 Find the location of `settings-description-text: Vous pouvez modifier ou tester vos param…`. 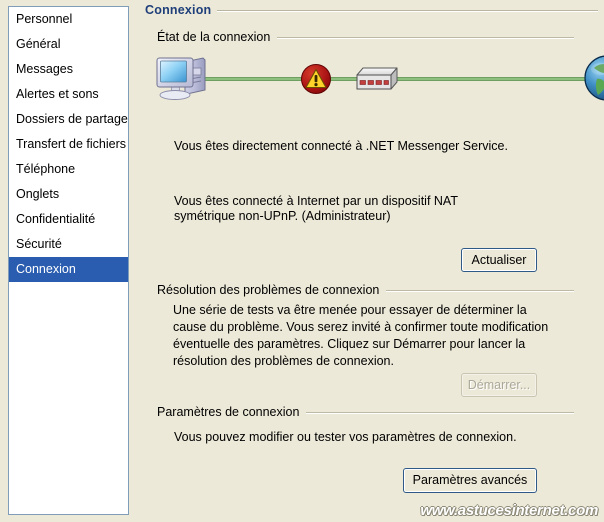

settings-description-text: Vous pouvez modifier ou tester vos param… is located at coordinates (345, 437).